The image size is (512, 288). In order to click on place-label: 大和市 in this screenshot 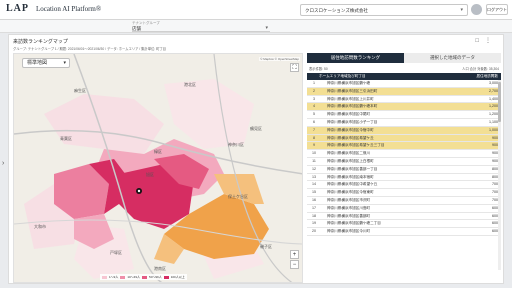, I will do `click(40, 226)`.